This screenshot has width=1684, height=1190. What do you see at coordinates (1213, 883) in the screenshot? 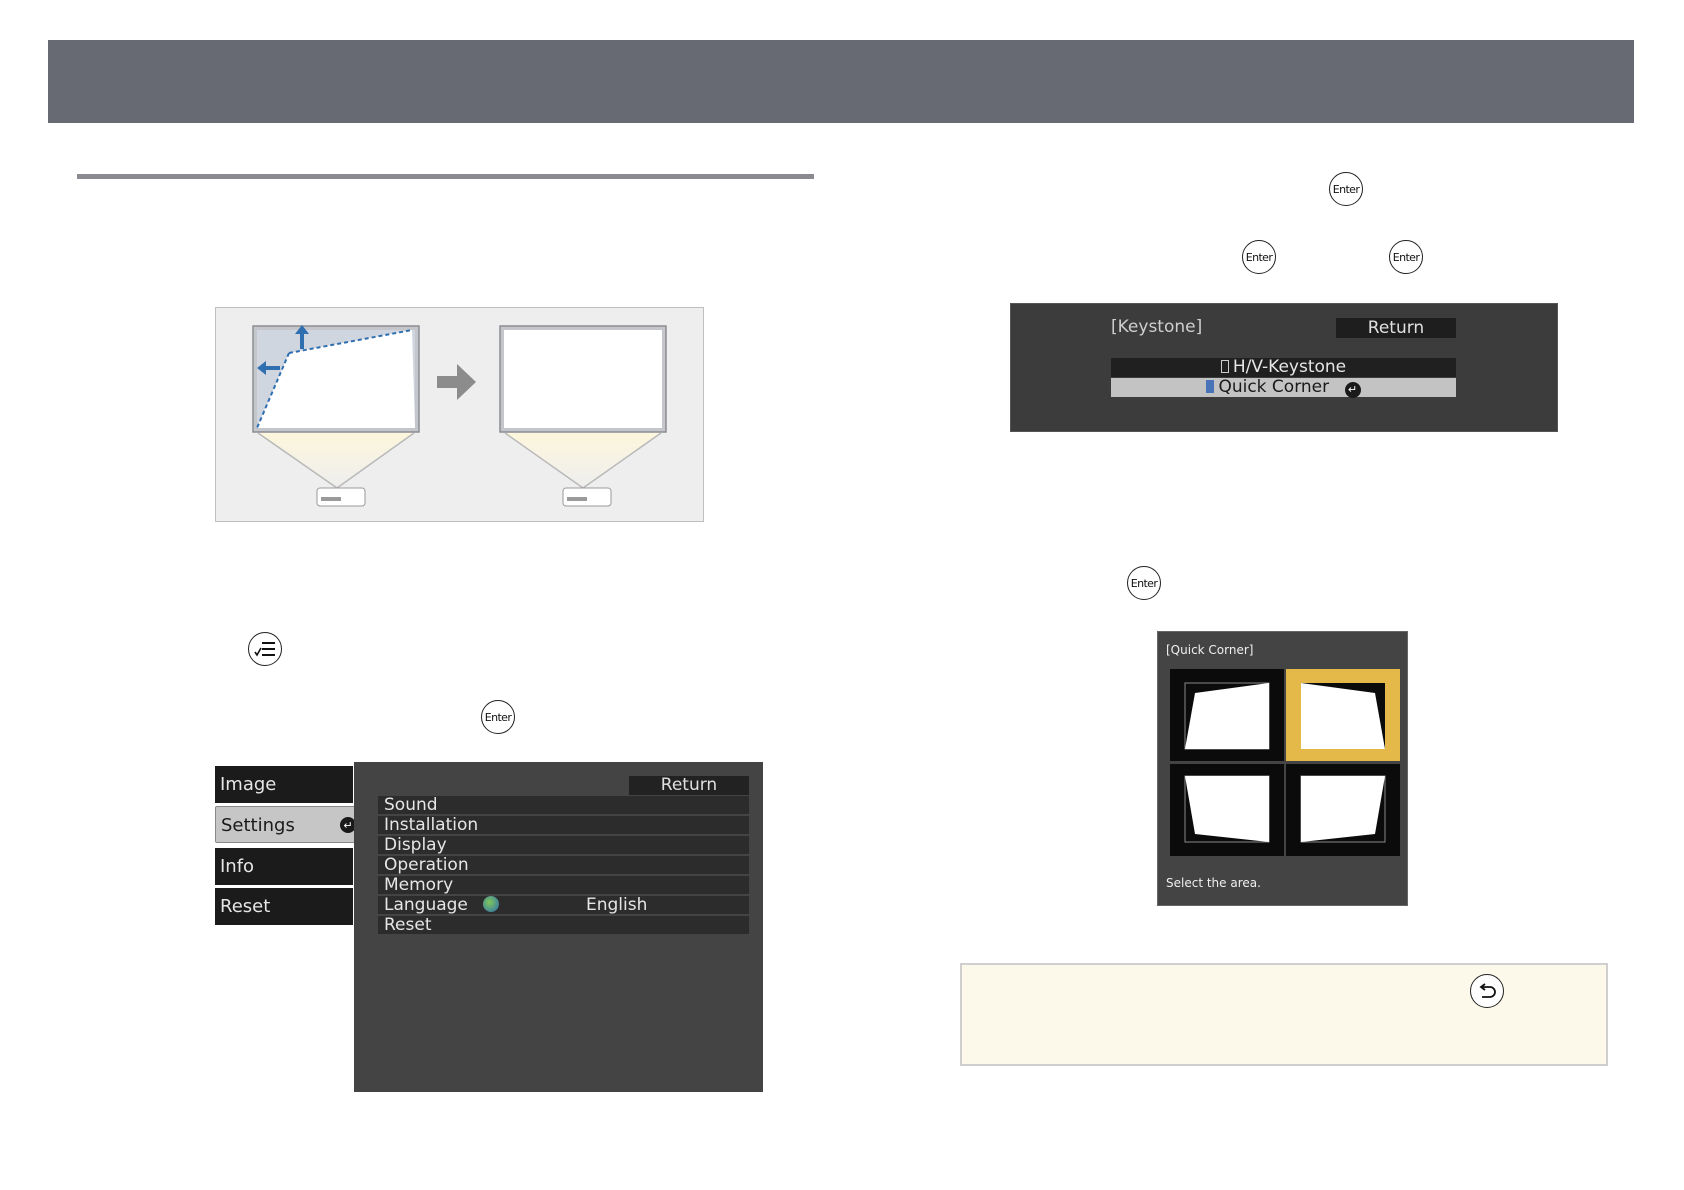
I see `quick-corner-hint: Select the area.` at bounding box center [1213, 883].